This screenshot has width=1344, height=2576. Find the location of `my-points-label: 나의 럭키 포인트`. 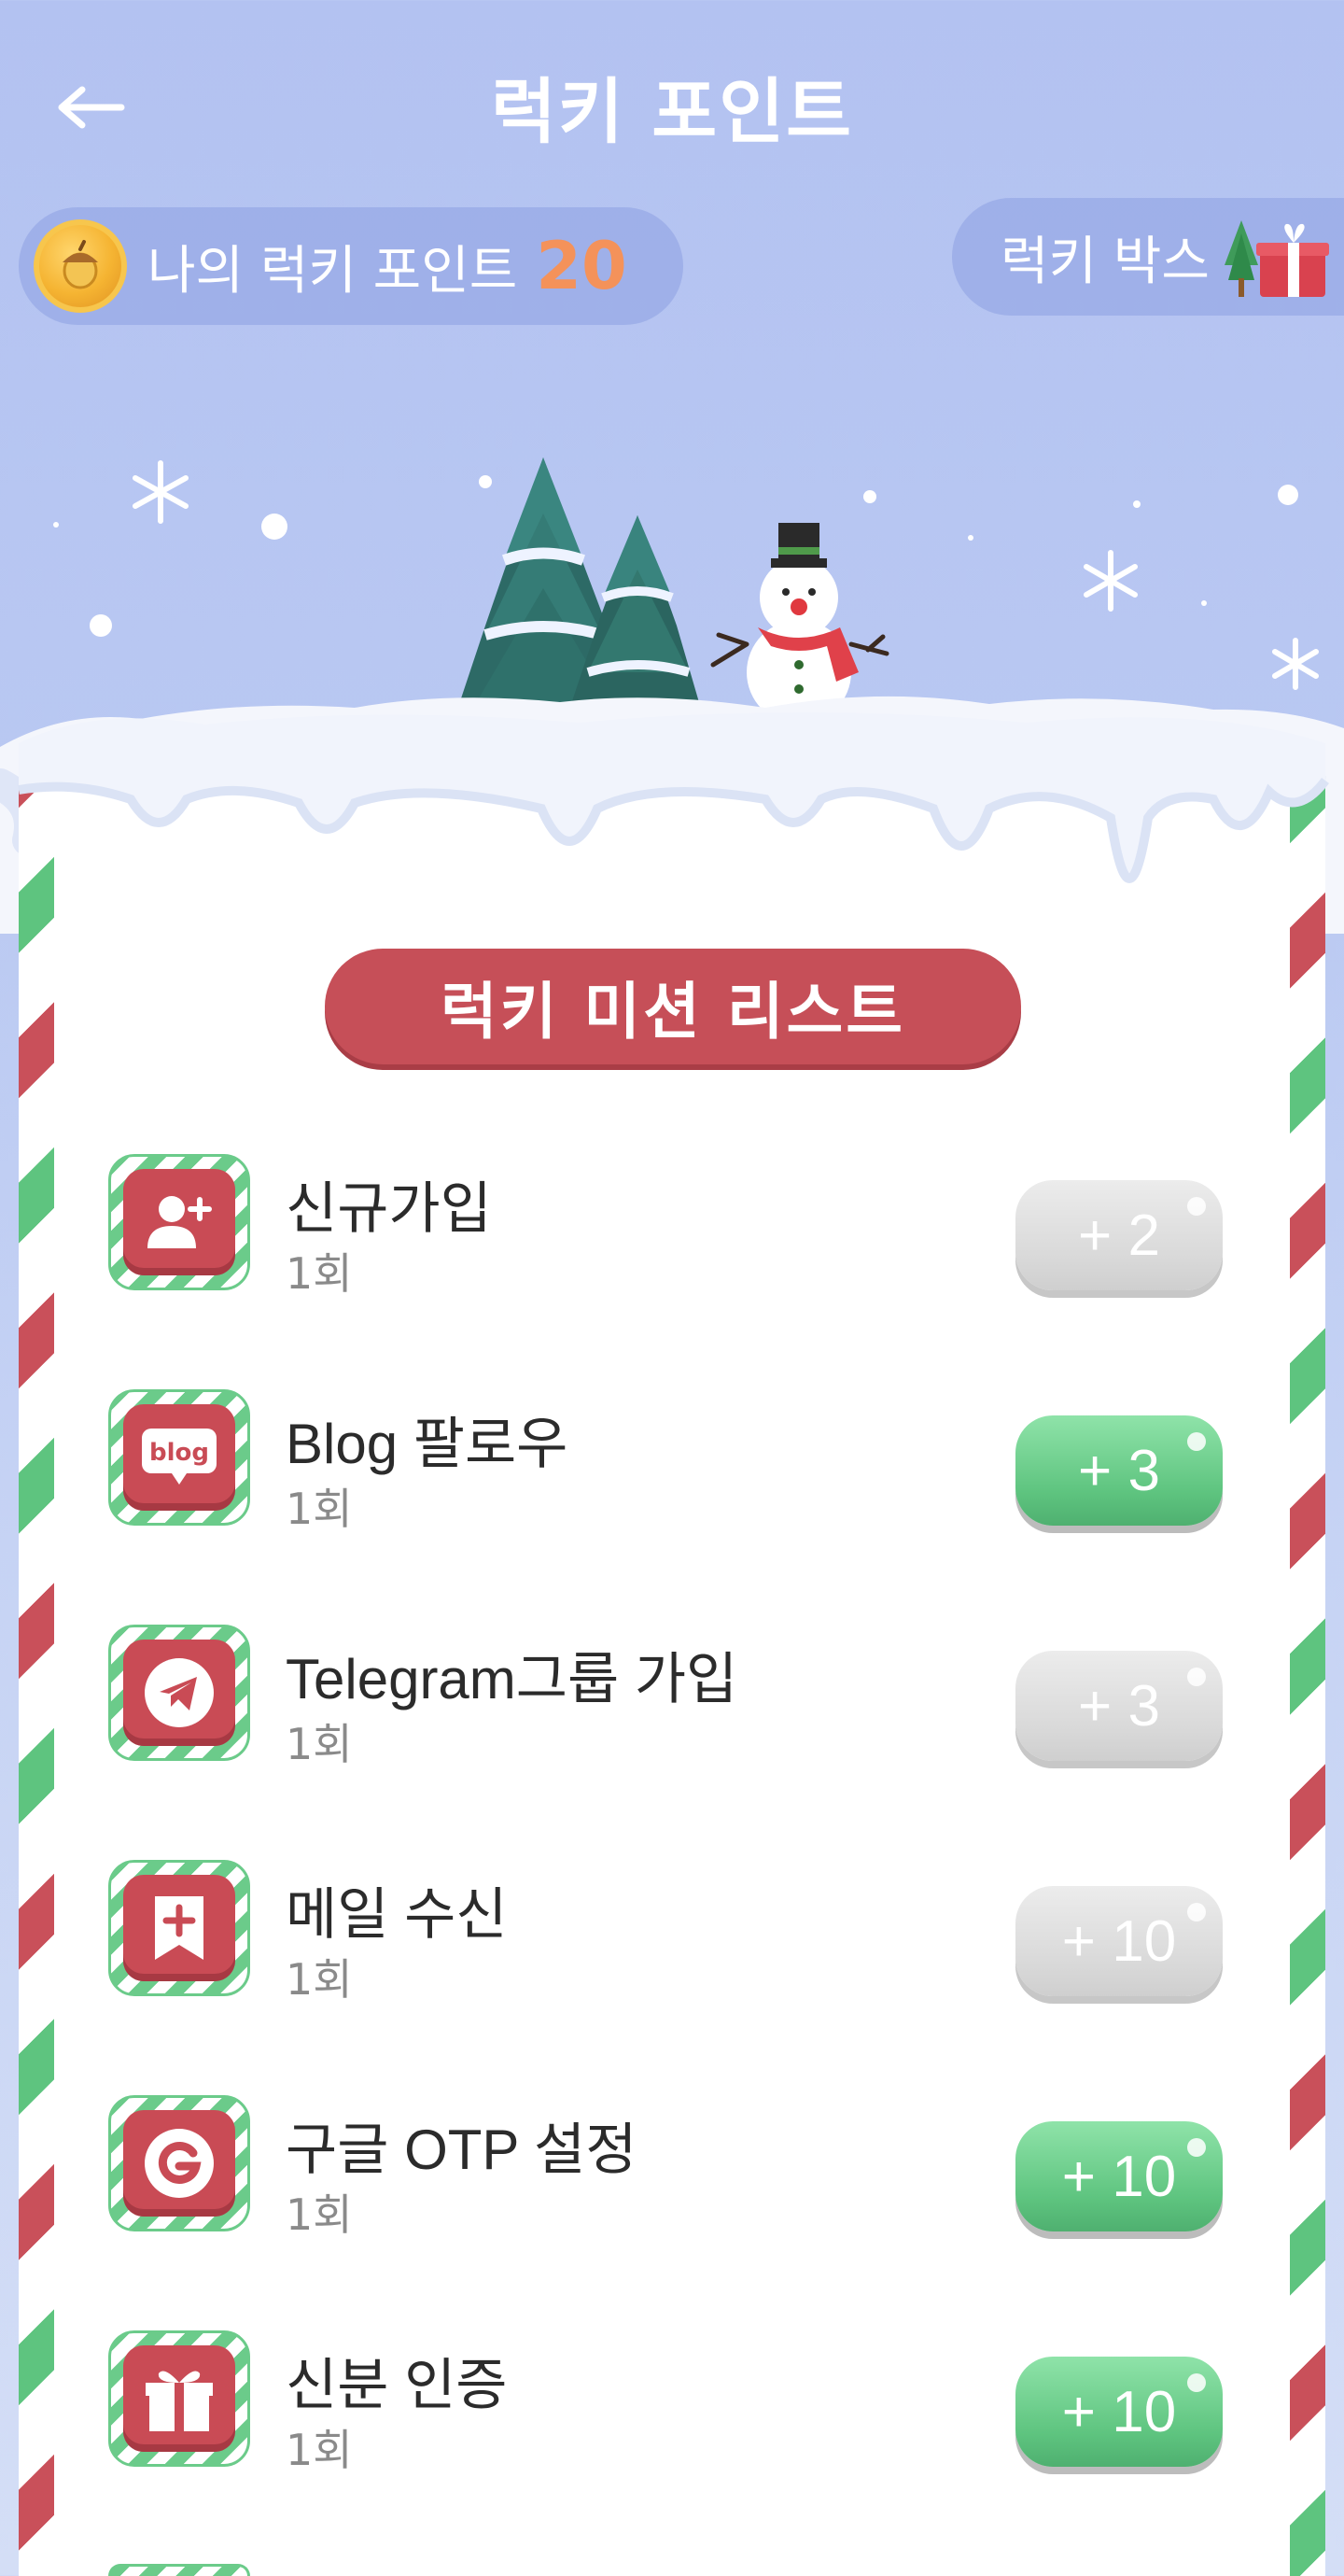

my-points-label: 나의 럭키 포인트 is located at coordinates (332, 271).